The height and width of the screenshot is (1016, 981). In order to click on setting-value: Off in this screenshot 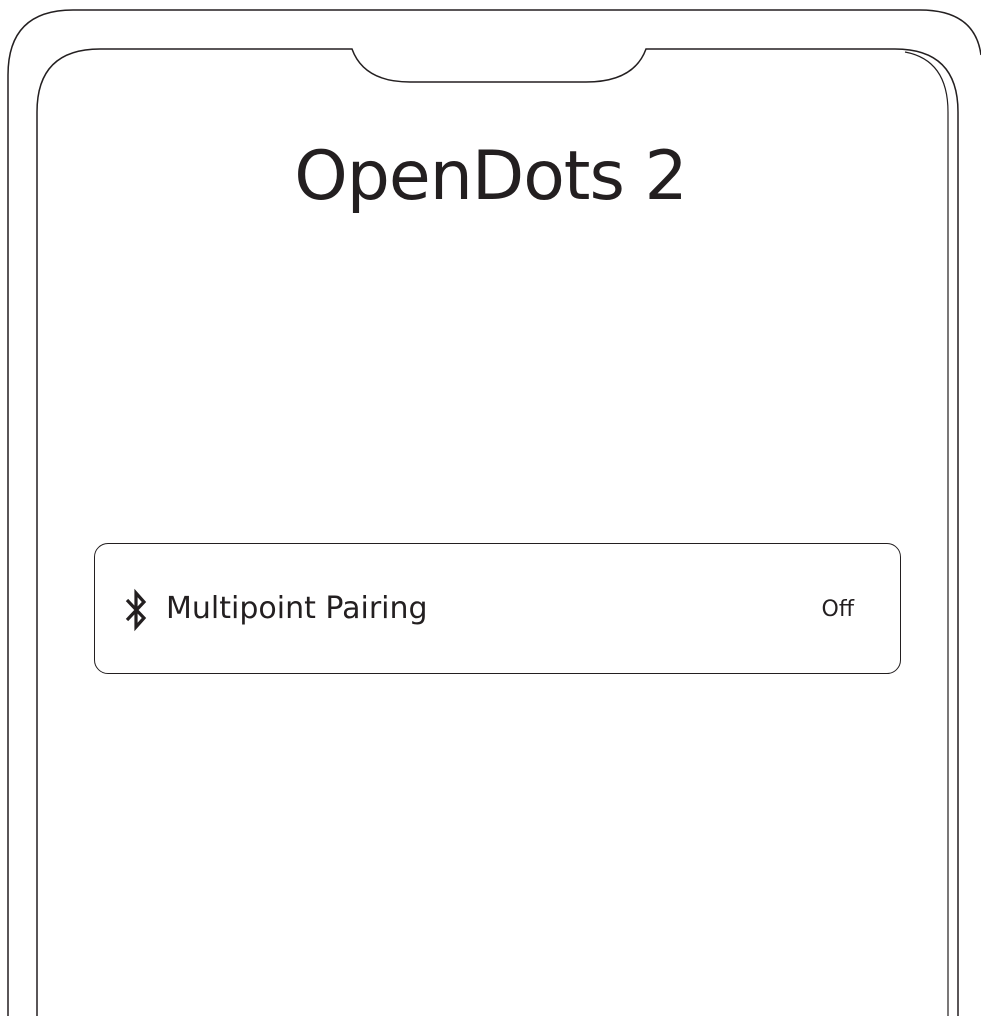, I will do `click(837, 609)`.